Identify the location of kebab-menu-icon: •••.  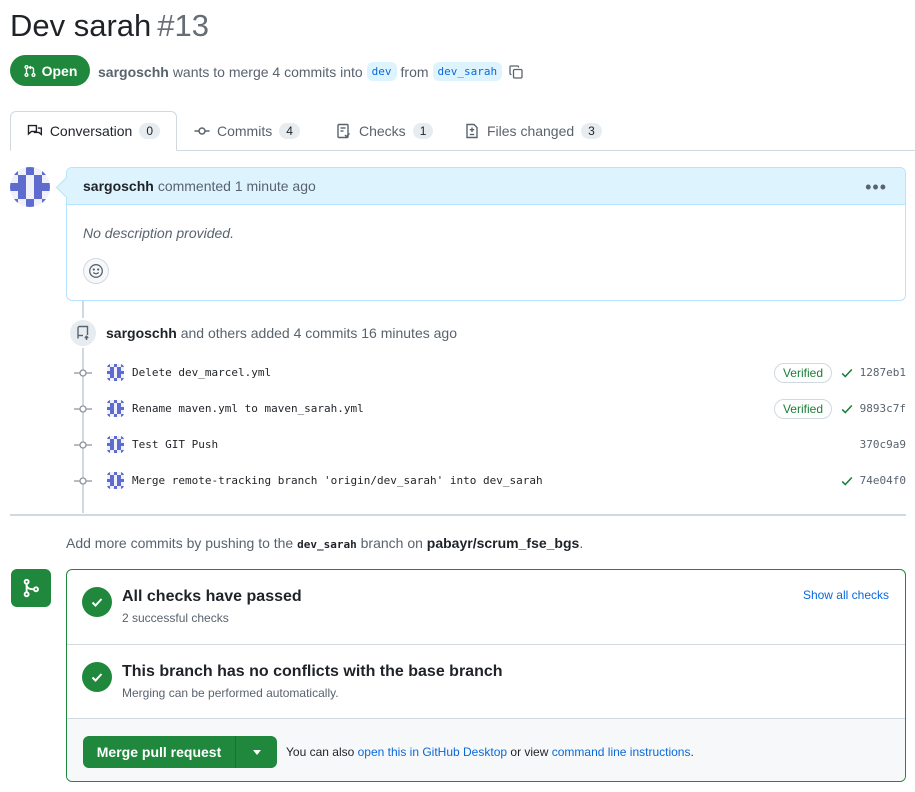
(876, 187).